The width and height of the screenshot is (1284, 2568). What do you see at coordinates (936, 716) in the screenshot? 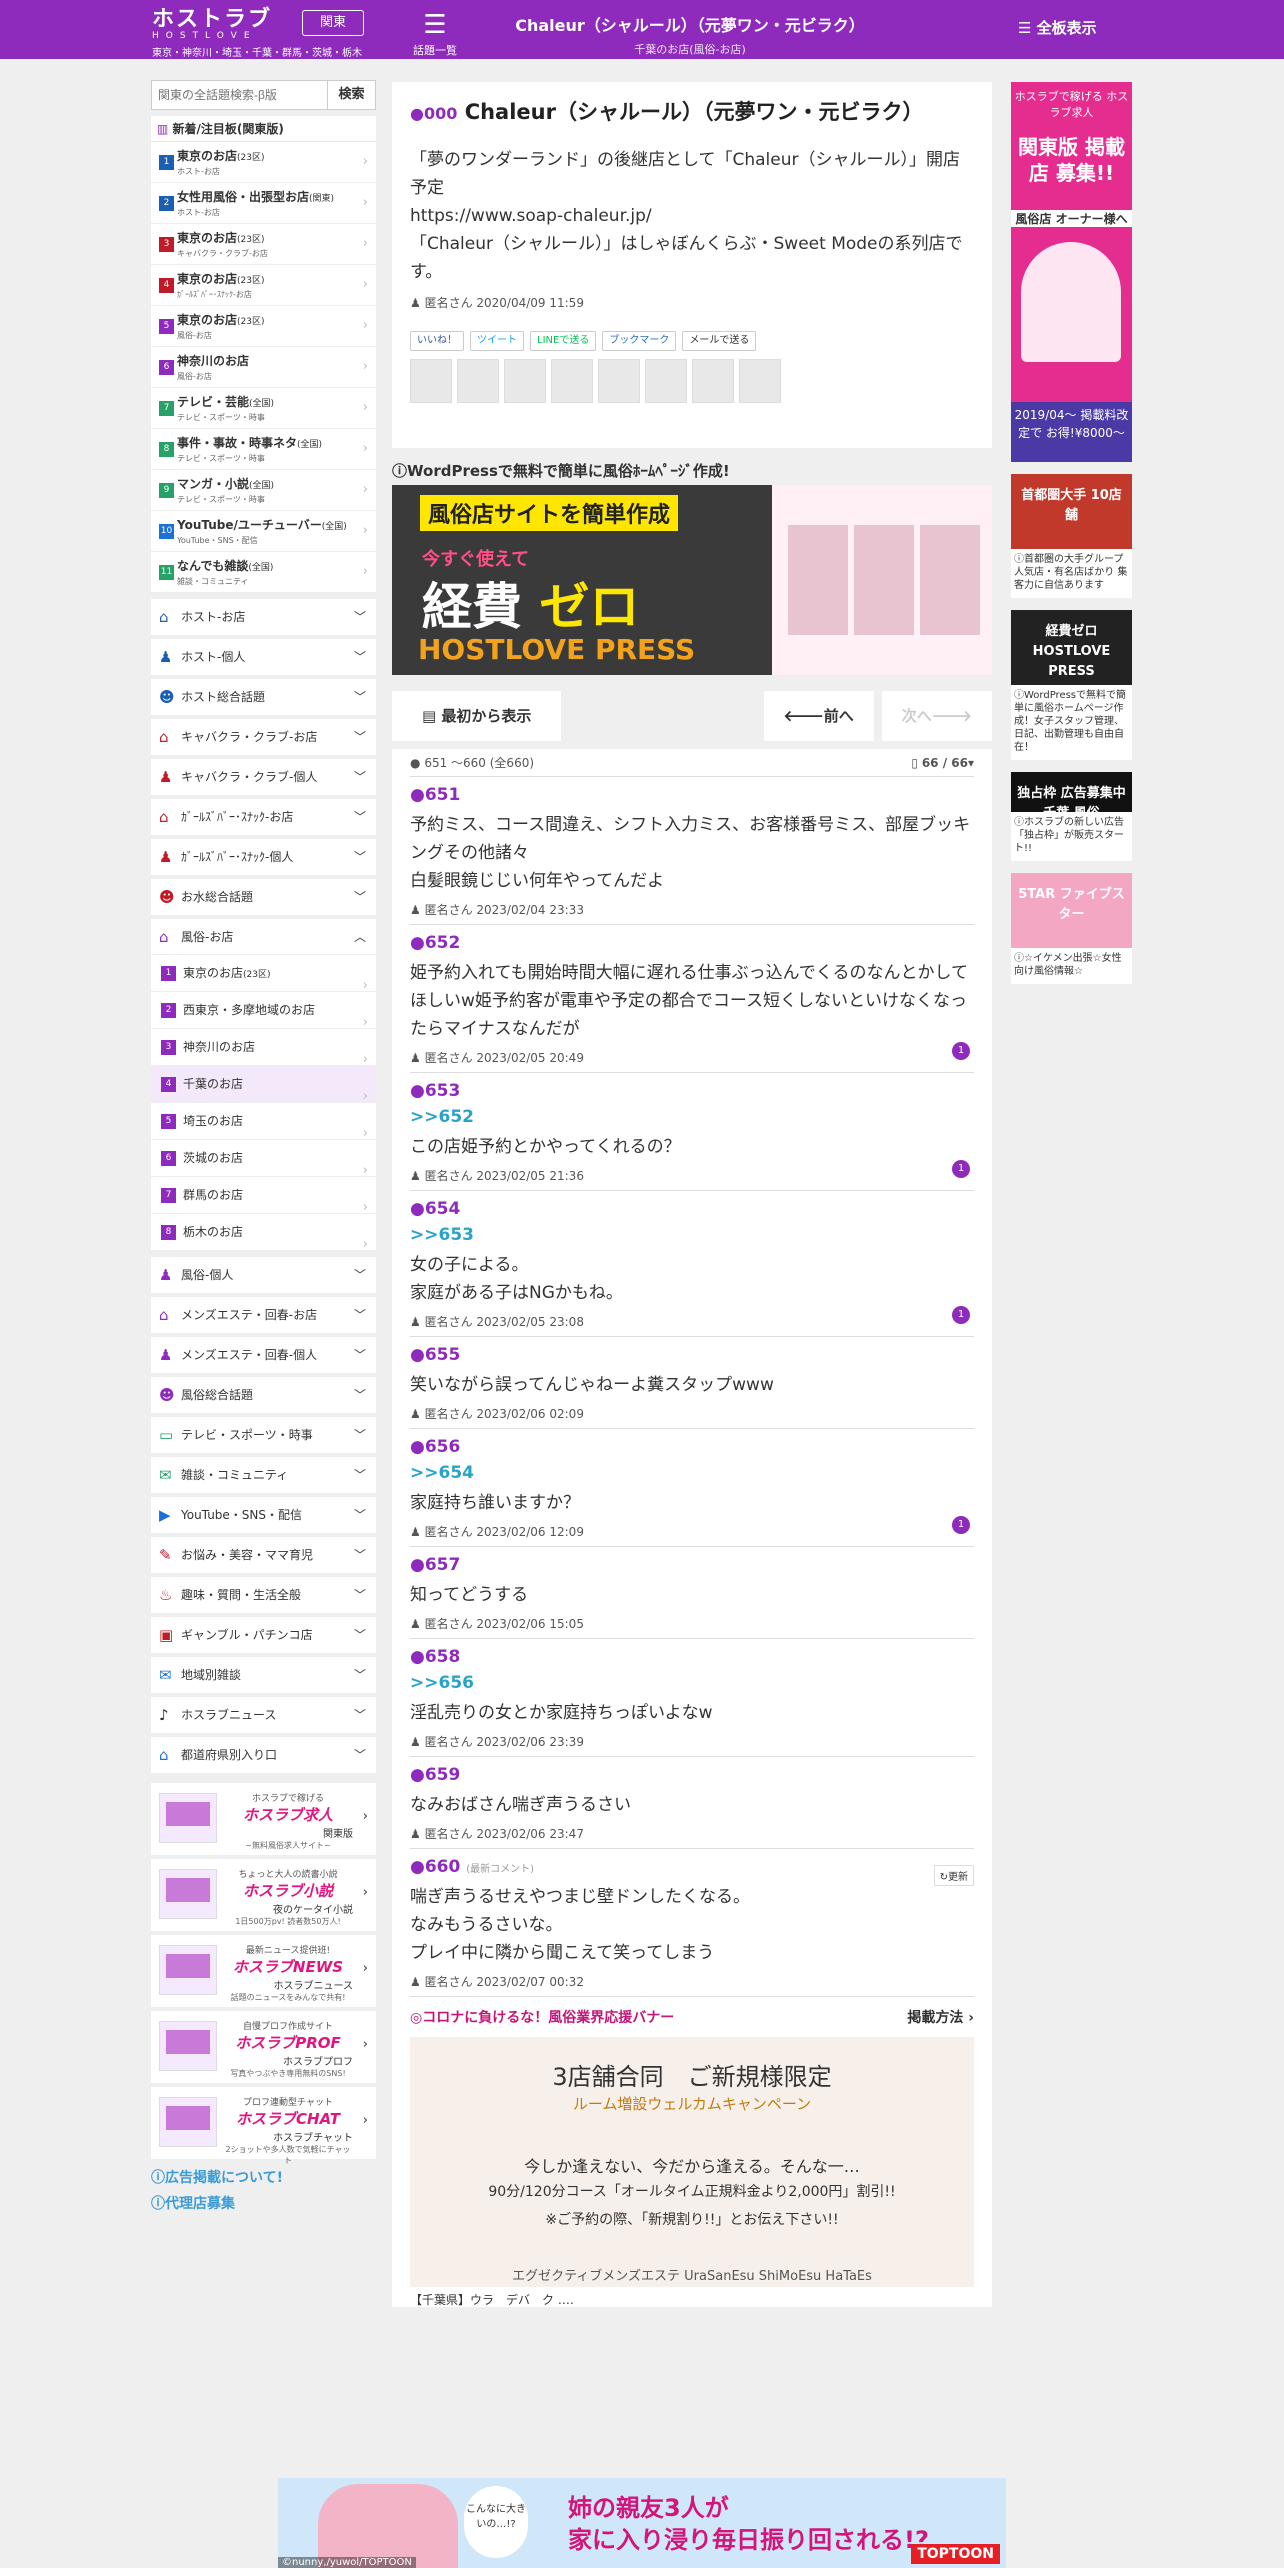
I see `next-button: 次へ🡒` at bounding box center [936, 716].